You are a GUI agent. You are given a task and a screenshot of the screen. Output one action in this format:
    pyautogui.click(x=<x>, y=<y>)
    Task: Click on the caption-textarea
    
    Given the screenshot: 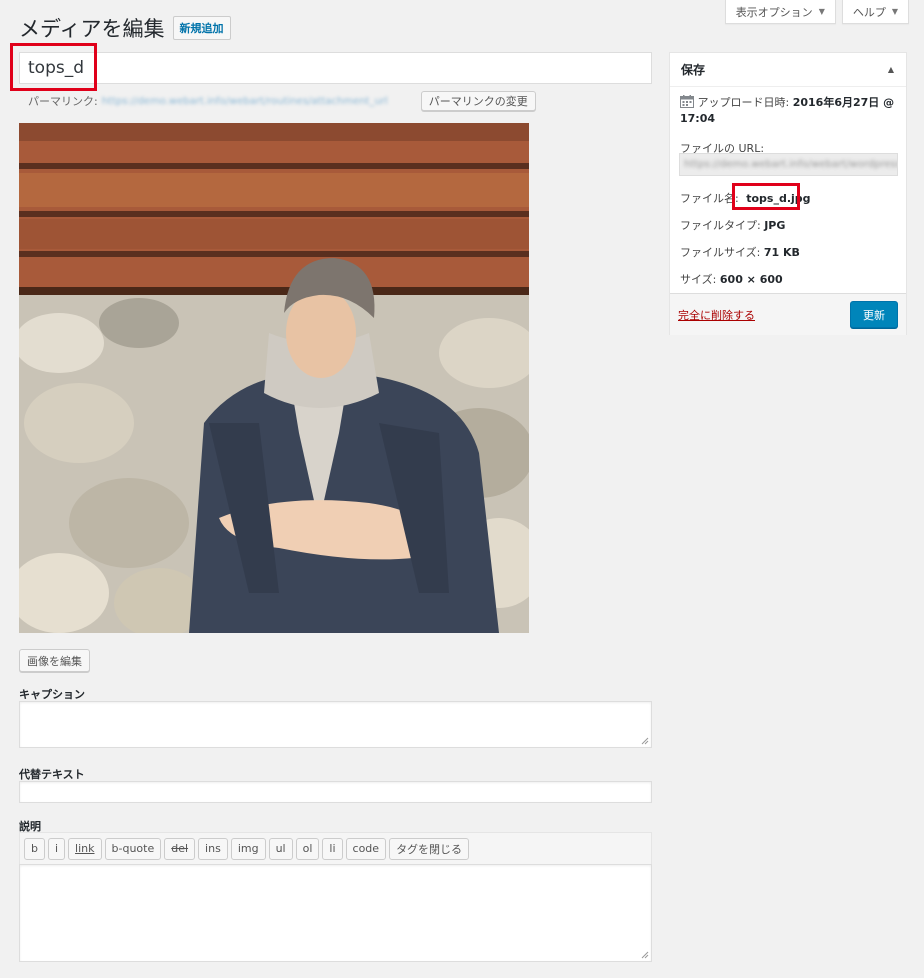 What is the action you would take?
    pyautogui.click(x=335, y=724)
    